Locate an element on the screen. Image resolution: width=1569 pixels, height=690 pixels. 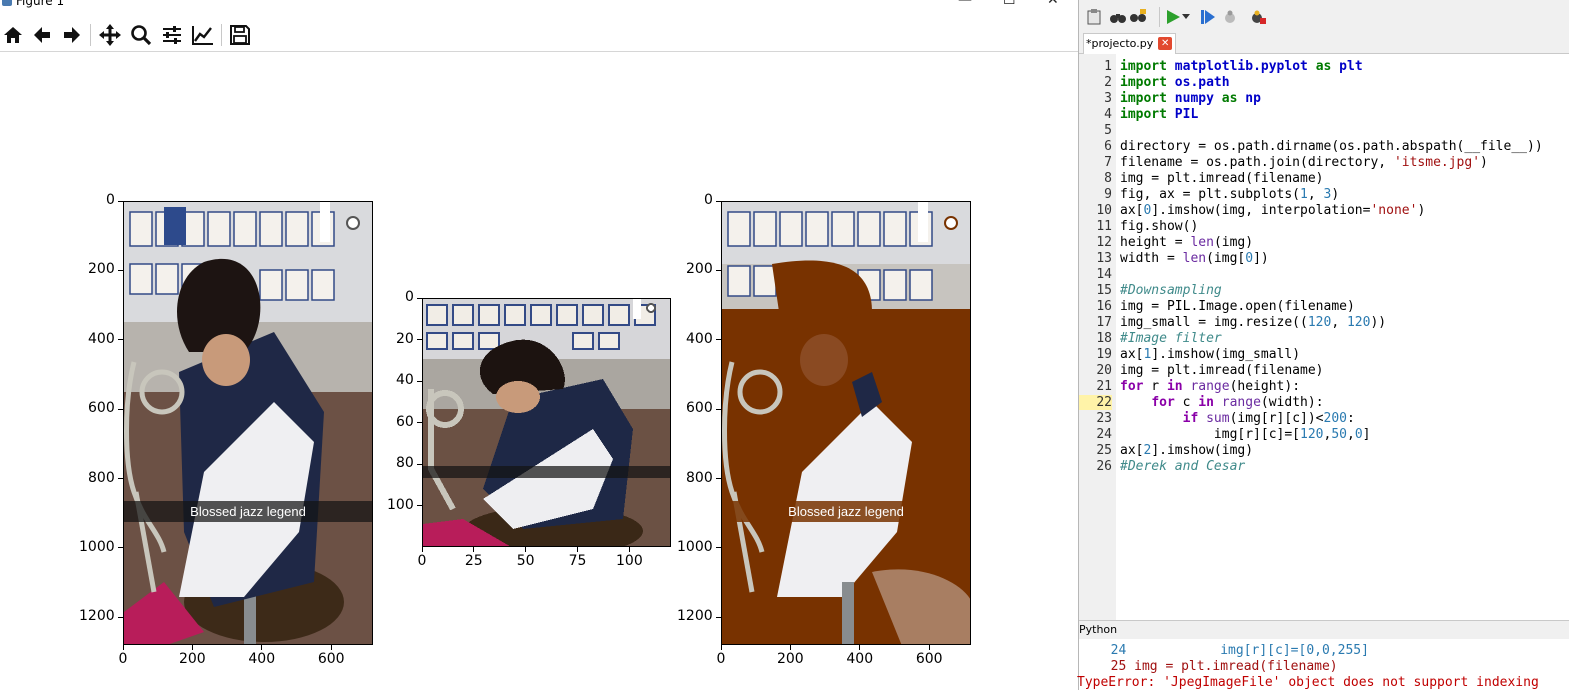
y-tick-label: 40 is located at coordinates (405, 380).